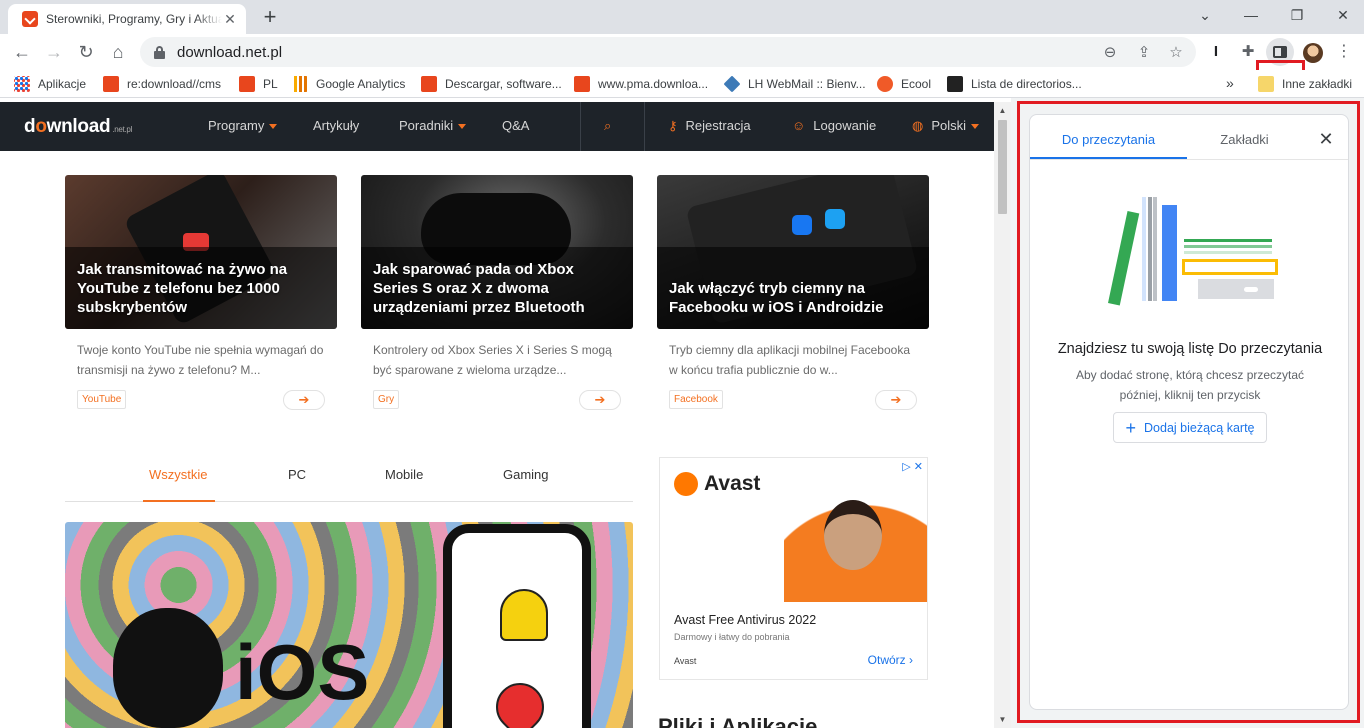 The height and width of the screenshot is (728, 1364). What do you see at coordinates (673, 125) in the screenshot?
I see `key-icon: ⚷` at bounding box center [673, 125].